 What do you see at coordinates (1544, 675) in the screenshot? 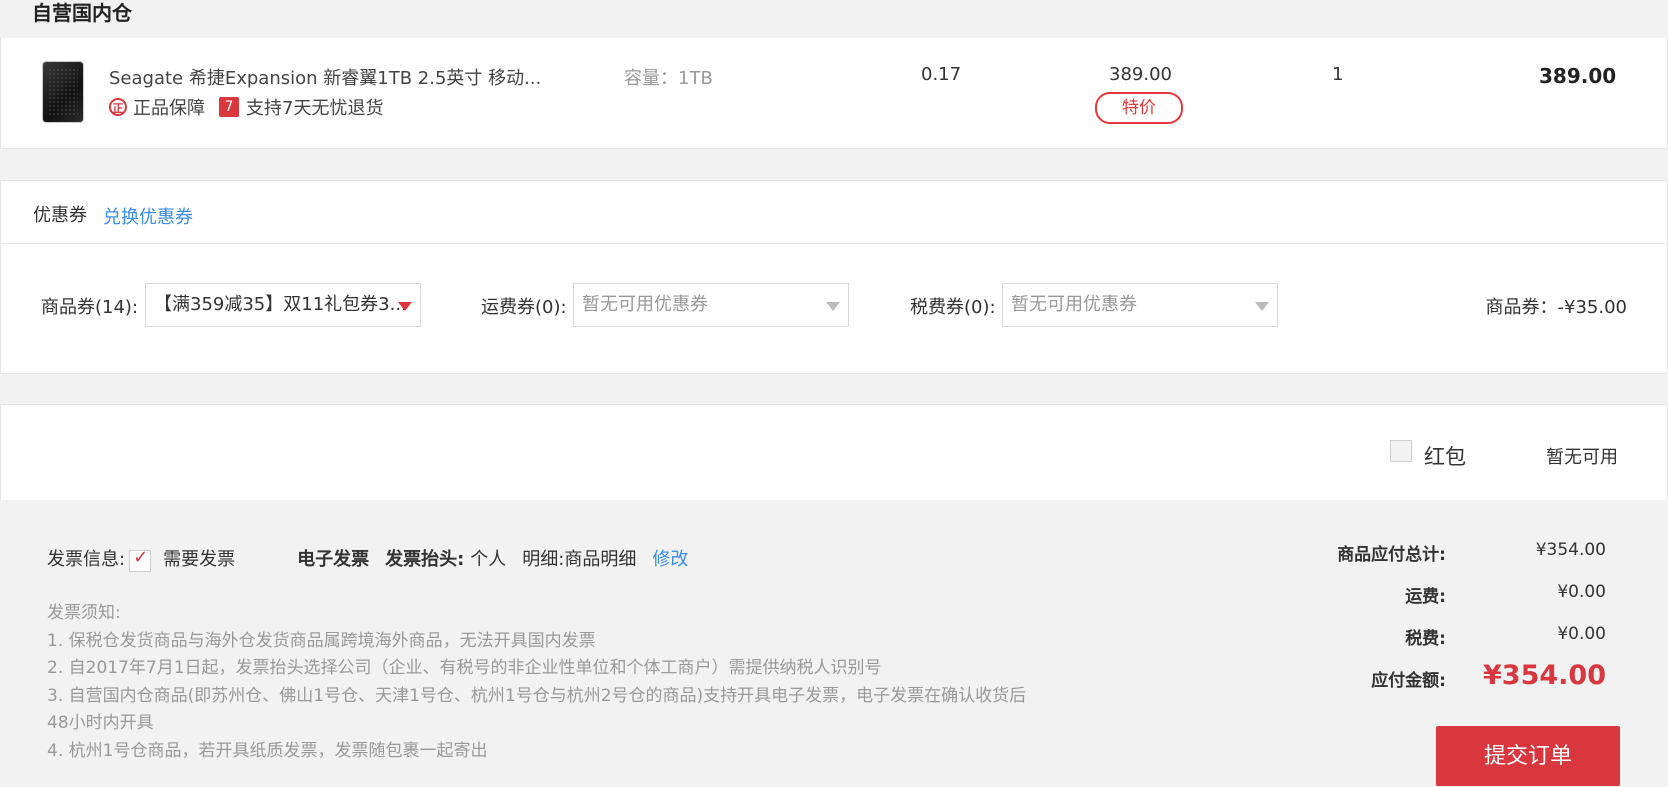
I see `payable-value: ¥354.00` at bounding box center [1544, 675].